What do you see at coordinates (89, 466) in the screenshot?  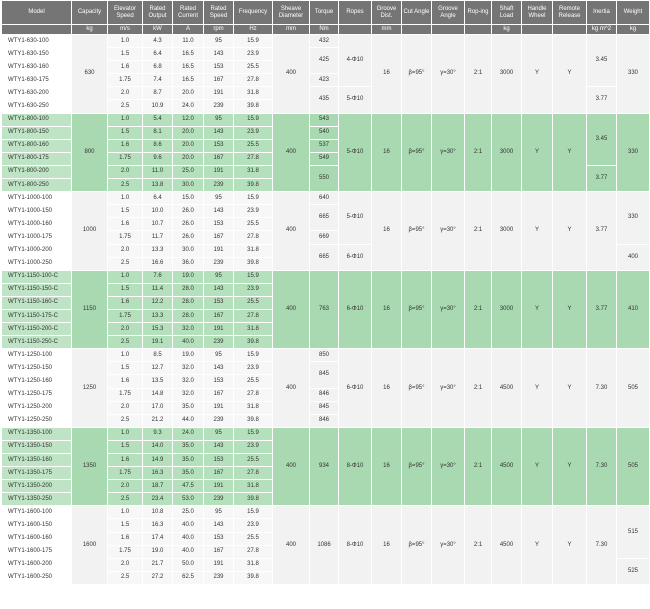 I see `capacity-cell: 1350` at bounding box center [89, 466].